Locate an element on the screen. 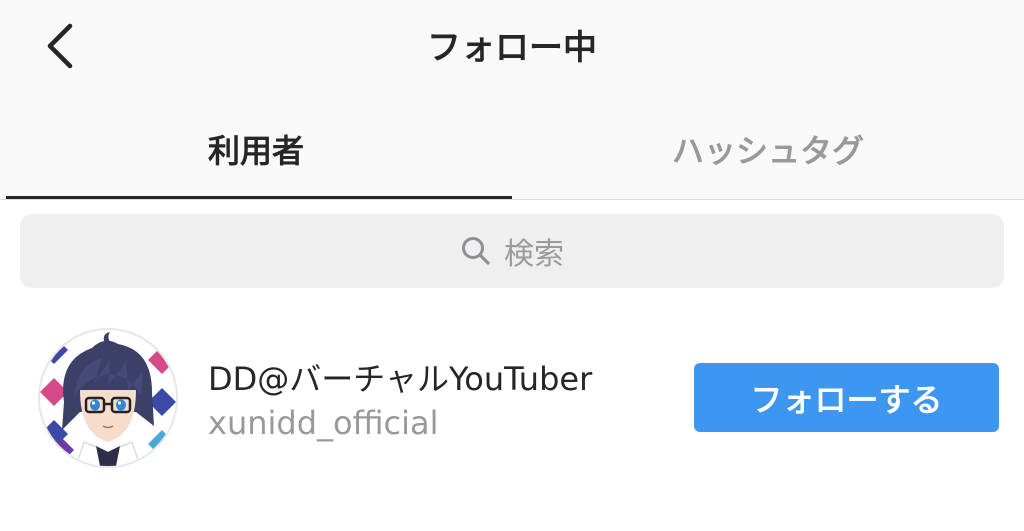  chevron-left-icon is located at coordinates (60, 46).